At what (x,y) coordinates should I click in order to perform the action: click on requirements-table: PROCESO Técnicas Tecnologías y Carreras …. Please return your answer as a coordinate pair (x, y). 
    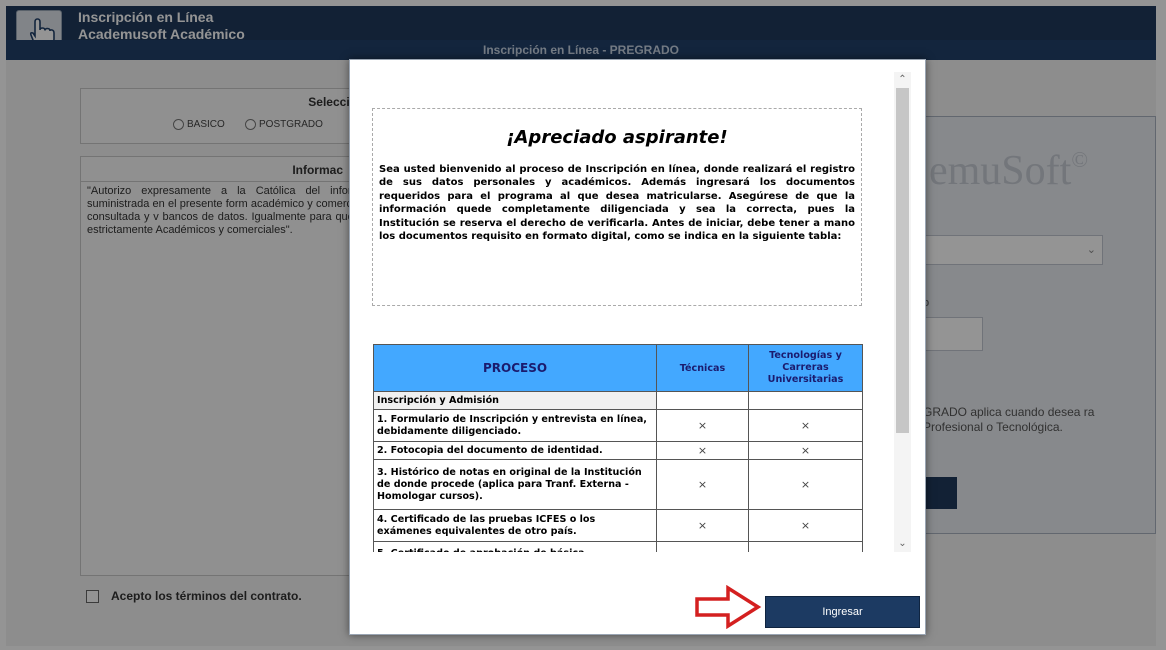
    Looking at the image, I should click on (618, 448).